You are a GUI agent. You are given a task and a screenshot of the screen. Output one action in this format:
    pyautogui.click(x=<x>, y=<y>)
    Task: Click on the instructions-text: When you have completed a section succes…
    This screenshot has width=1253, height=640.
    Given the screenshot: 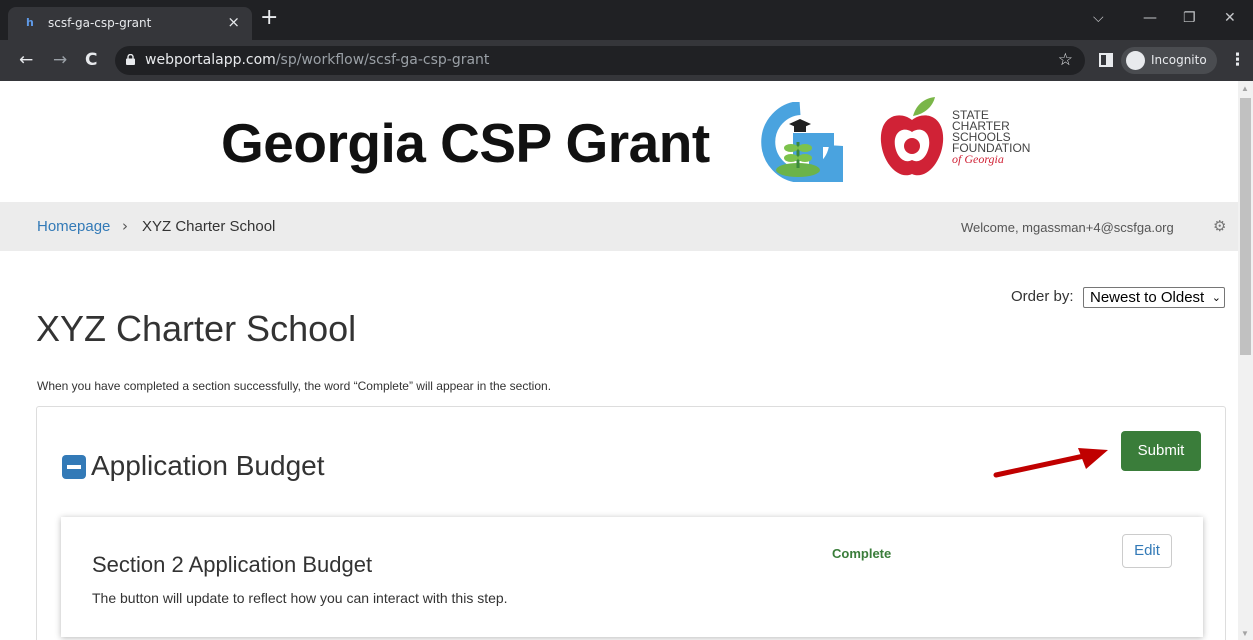 What is the action you would take?
    pyautogui.click(x=294, y=386)
    